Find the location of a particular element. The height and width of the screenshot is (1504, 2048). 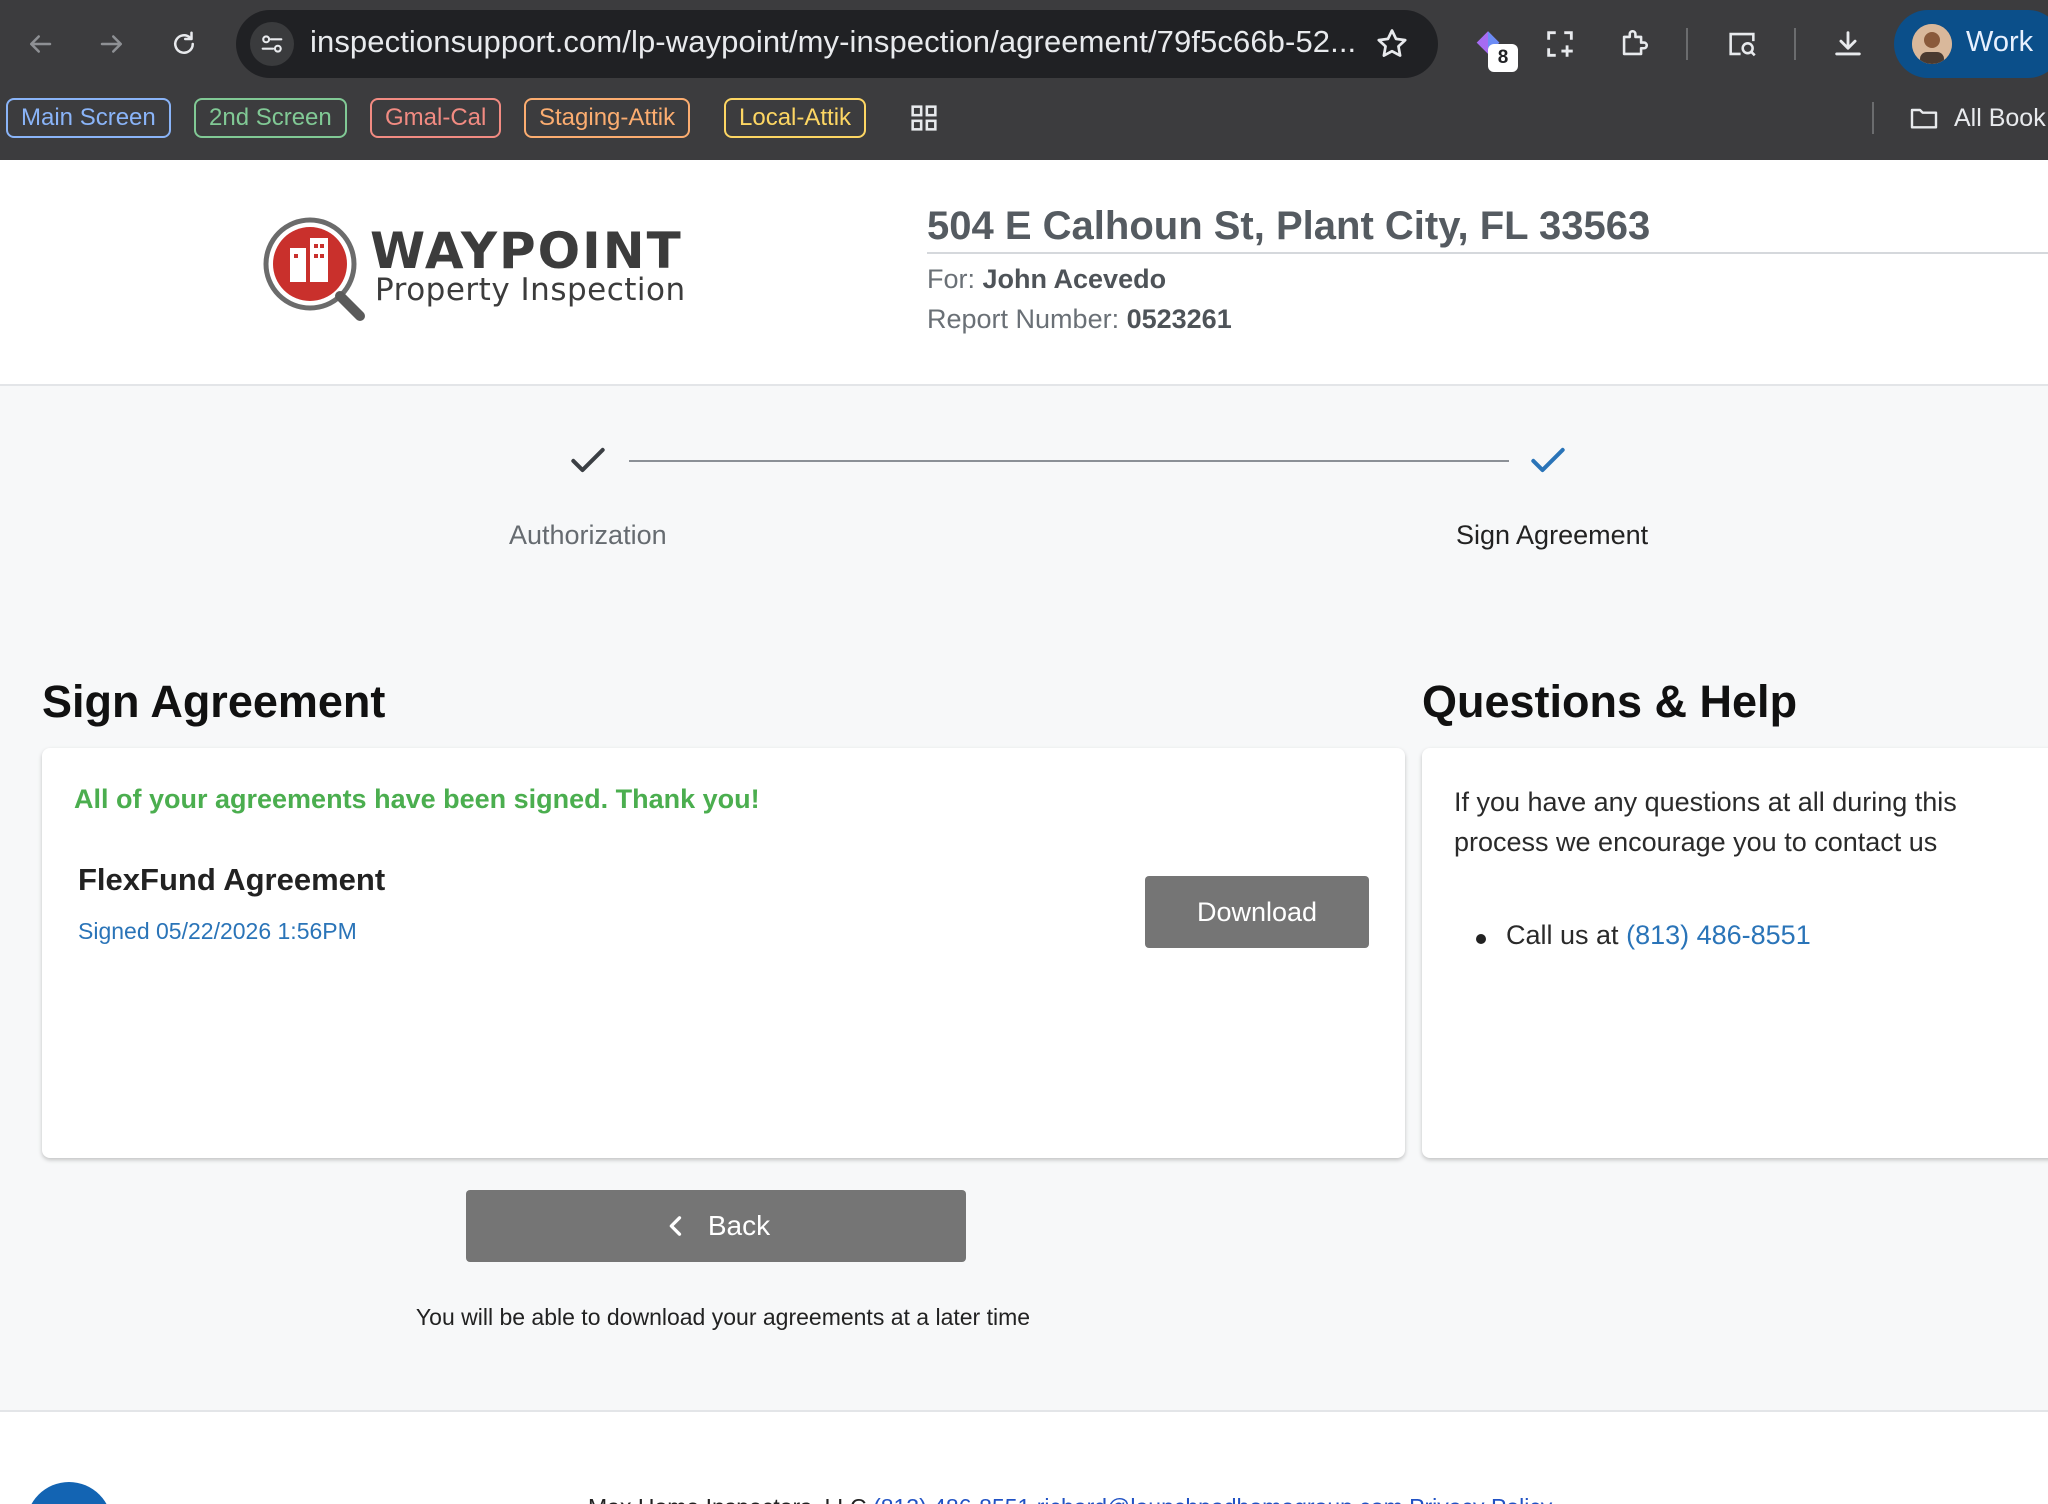

back-arrow-icon is located at coordinates (40, 44).